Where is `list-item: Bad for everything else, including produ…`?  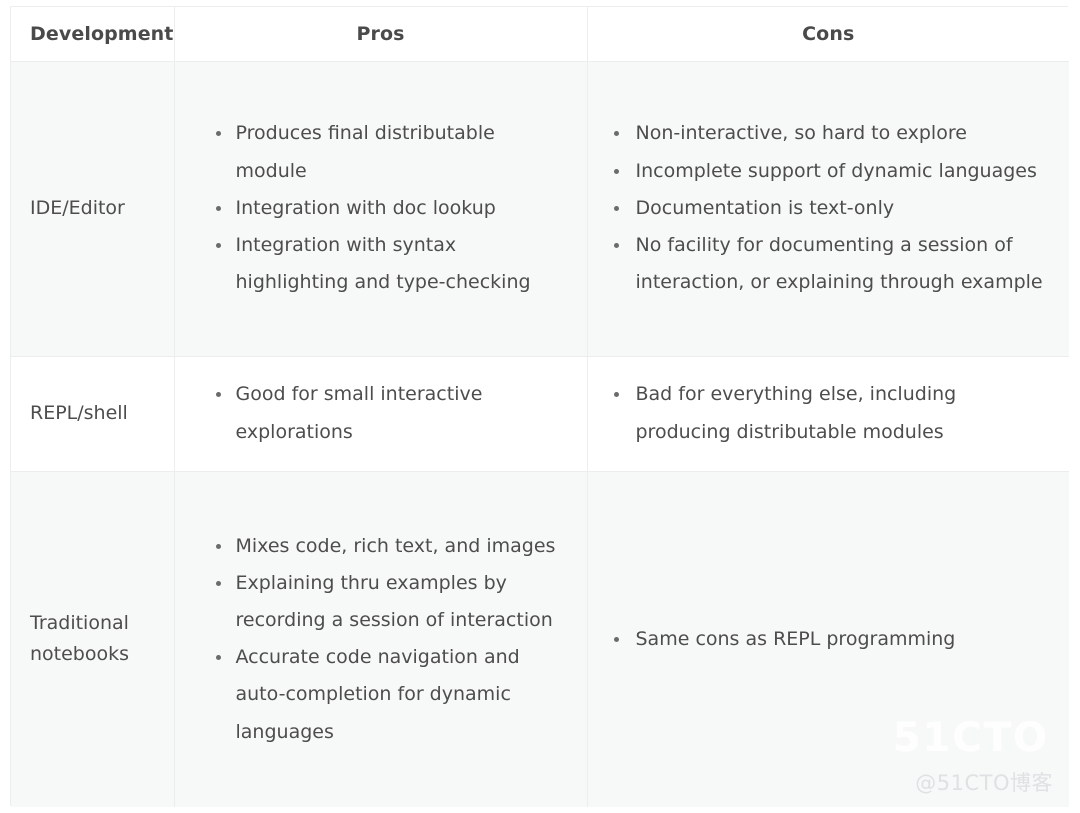
list-item: Bad for everything else, including produ… is located at coordinates (833, 413).